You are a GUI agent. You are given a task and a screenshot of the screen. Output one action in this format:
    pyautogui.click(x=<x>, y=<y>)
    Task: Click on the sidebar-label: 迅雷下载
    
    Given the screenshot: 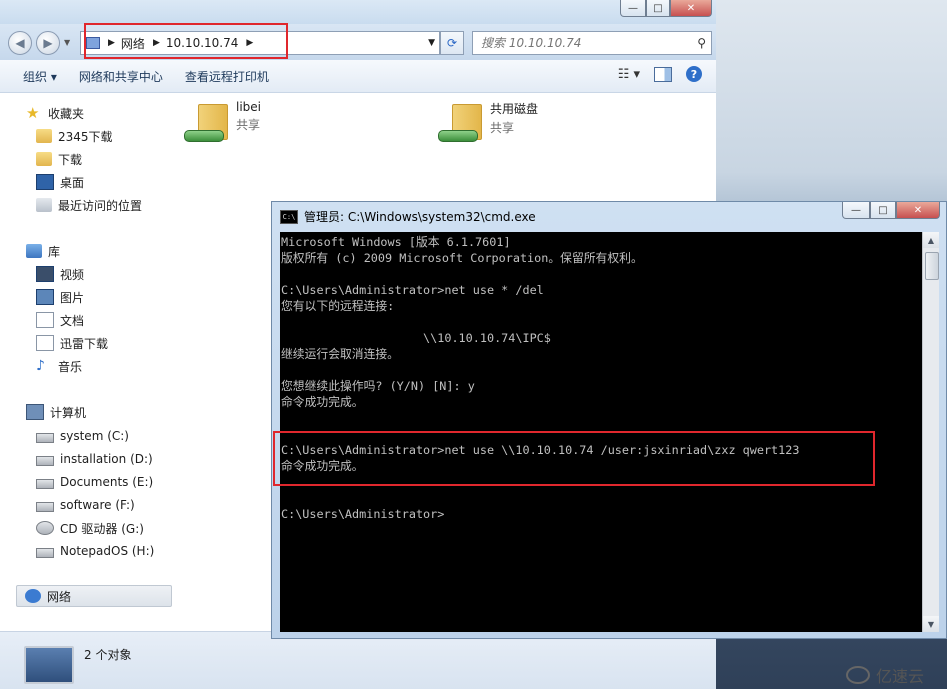 What is the action you would take?
    pyautogui.click(x=84, y=343)
    